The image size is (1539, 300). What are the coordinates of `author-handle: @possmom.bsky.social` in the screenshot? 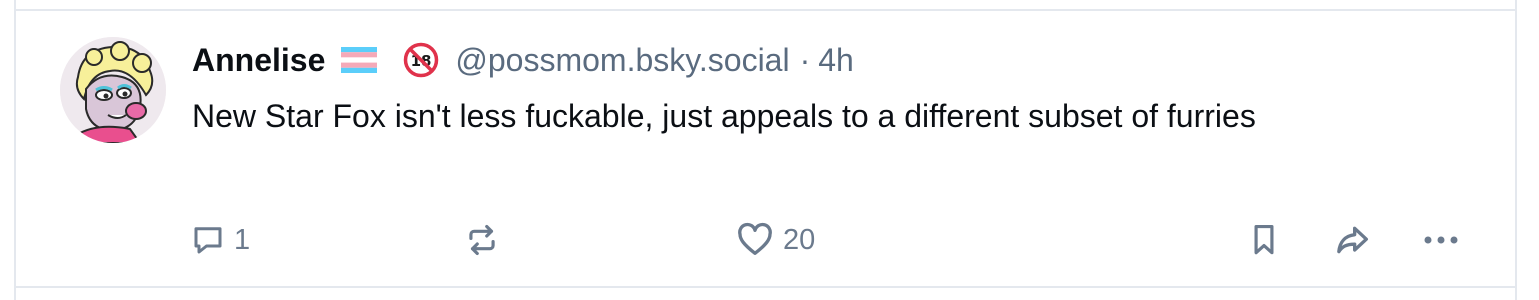 It's located at (622, 60).